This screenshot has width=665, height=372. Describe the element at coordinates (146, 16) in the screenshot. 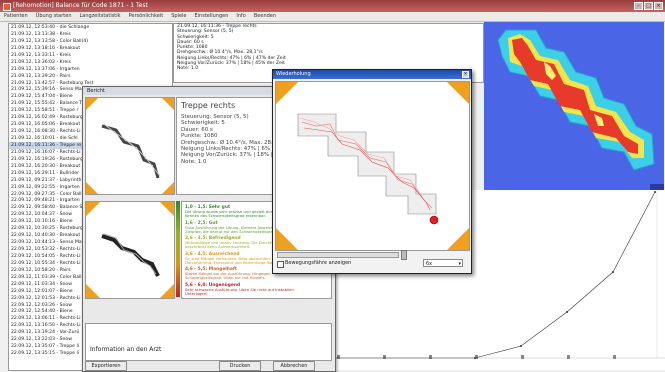

I see `menu-item: Persönlichkeit` at that location.